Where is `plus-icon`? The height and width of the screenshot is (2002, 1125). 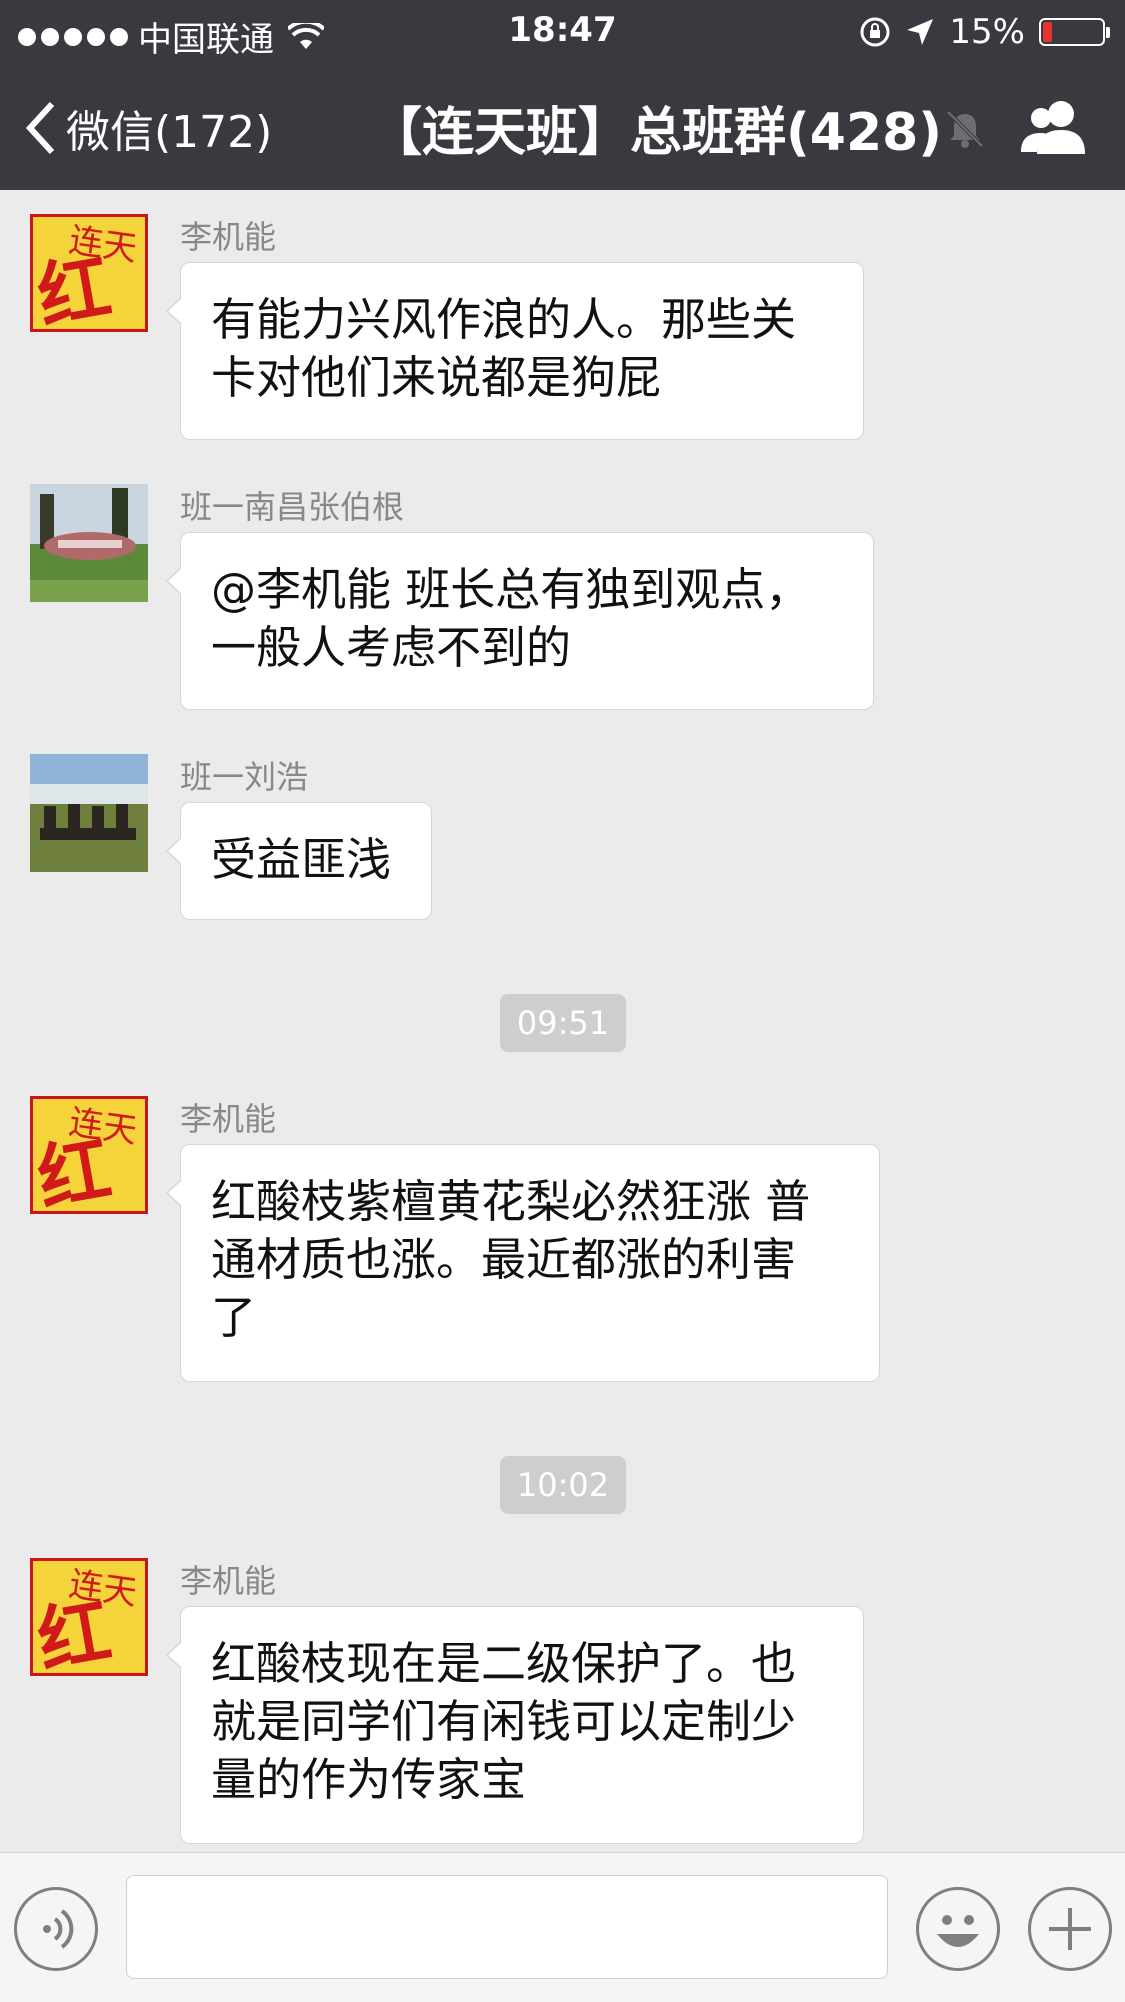 plus-icon is located at coordinates (1070, 1929).